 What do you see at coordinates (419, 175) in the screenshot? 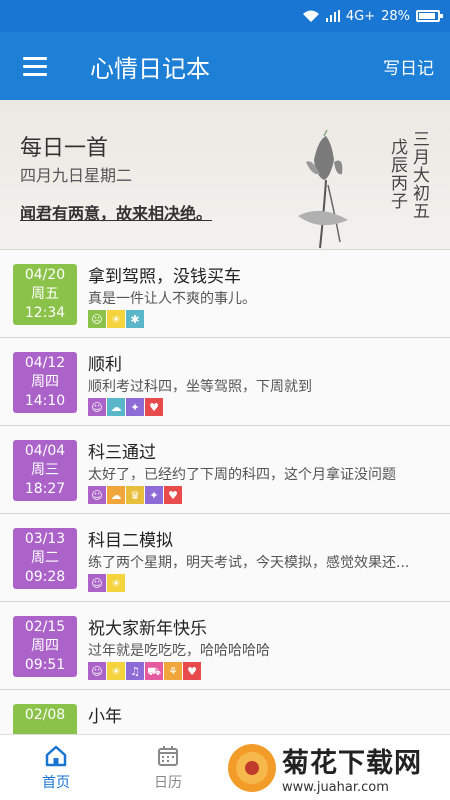
I see `lunar-date: 三月大初五` at bounding box center [419, 175].